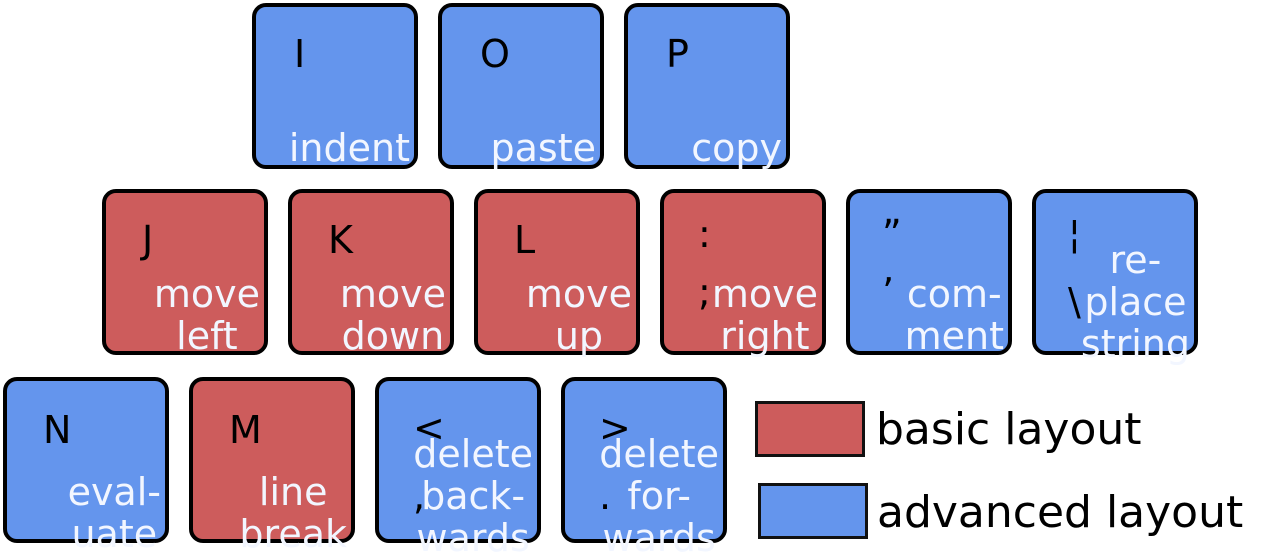 Image resolution: width=1264 pixels, height=560 pixels. Describe the element at coordinates (704, 234) in the screenshot. I see `key-glyph-top: :` at that location.